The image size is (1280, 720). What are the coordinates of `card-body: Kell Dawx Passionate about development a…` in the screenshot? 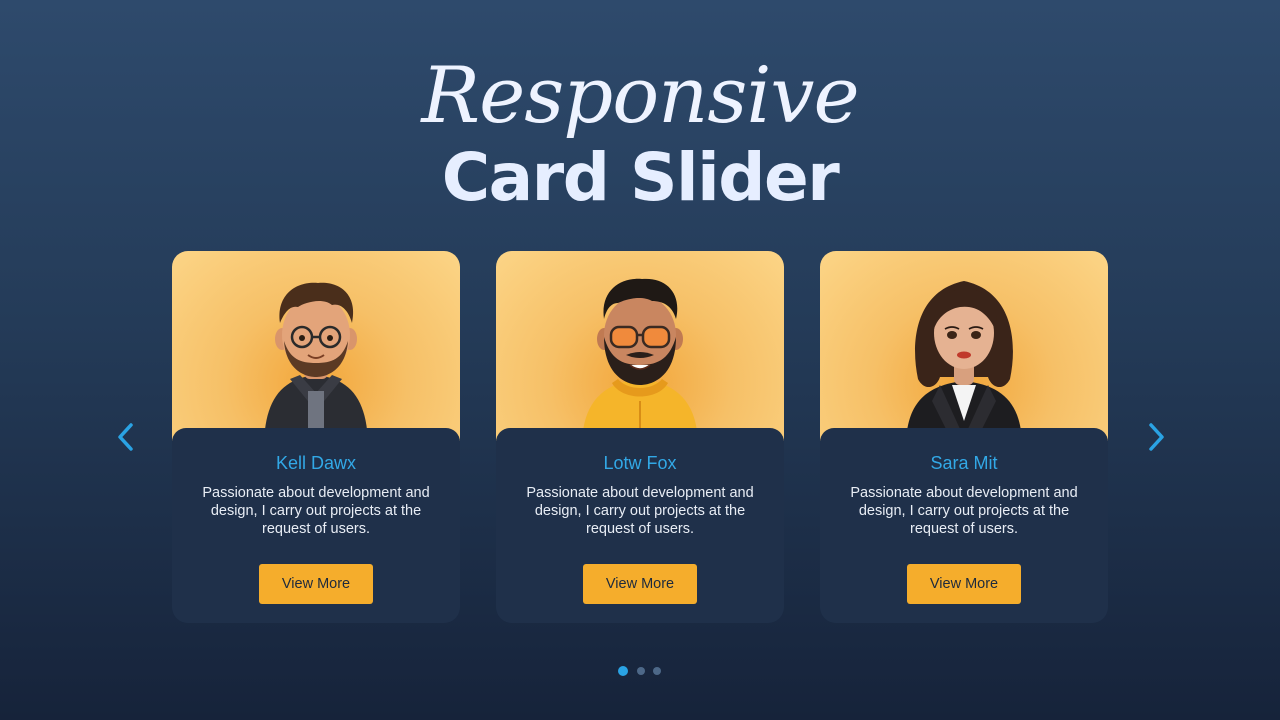 It's located at (316, 525).